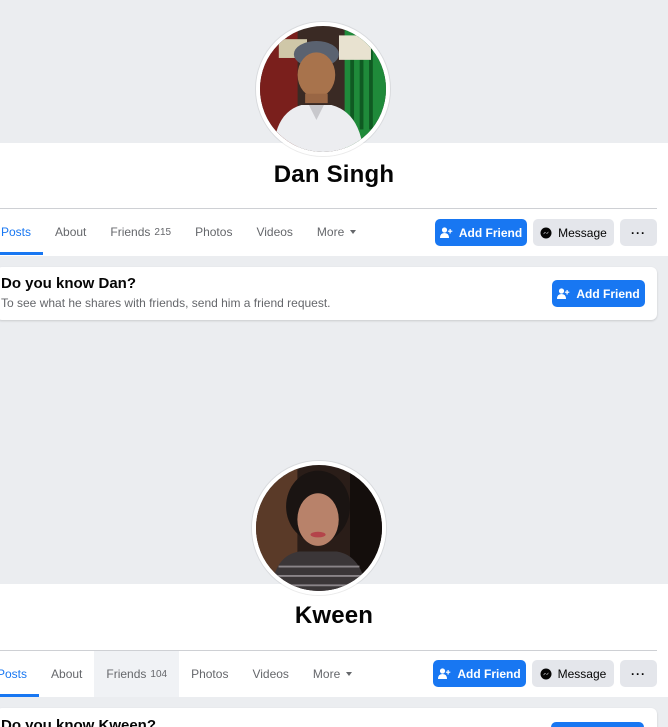  Describe the element at coordinates (597, 724) in the screenshot. I see `card-add-friend-button` at that location.